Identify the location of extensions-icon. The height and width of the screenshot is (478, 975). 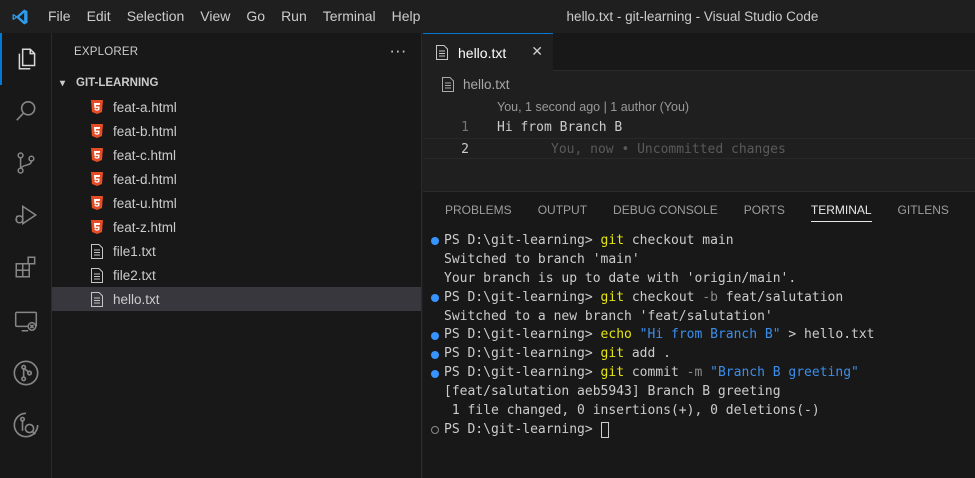
(26, 267).